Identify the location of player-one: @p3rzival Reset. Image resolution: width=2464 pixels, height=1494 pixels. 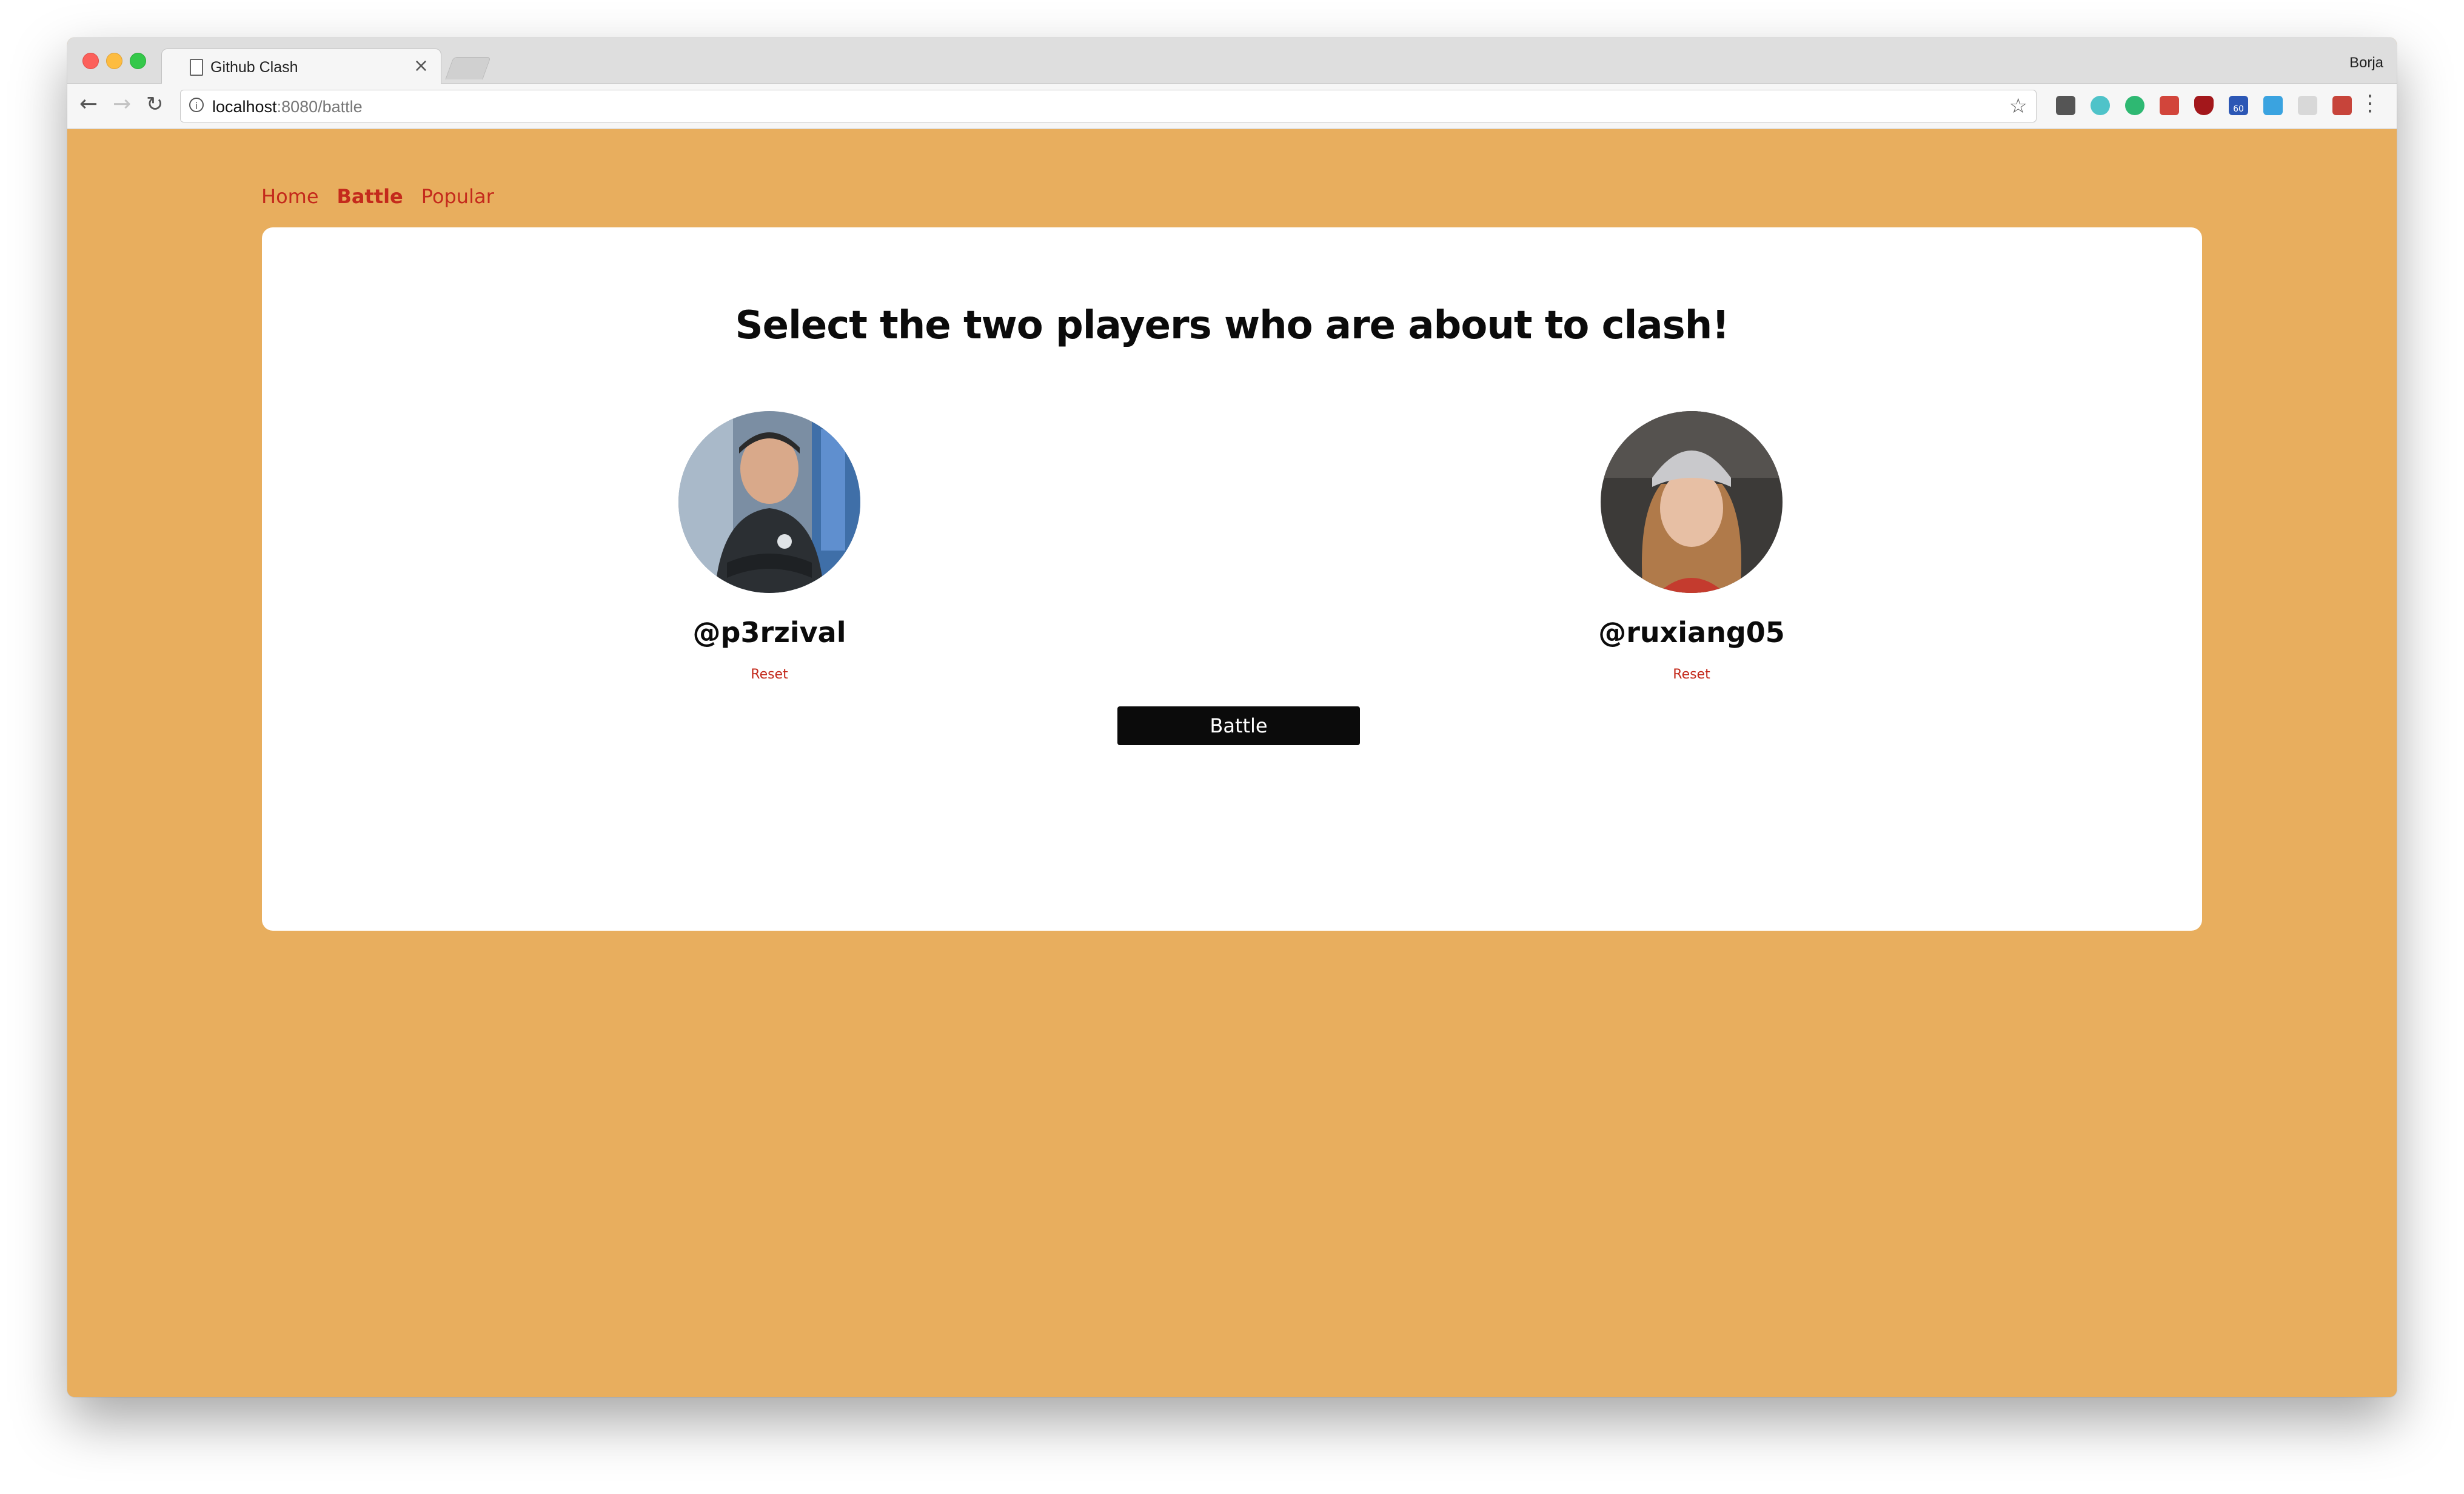
(769, 546).